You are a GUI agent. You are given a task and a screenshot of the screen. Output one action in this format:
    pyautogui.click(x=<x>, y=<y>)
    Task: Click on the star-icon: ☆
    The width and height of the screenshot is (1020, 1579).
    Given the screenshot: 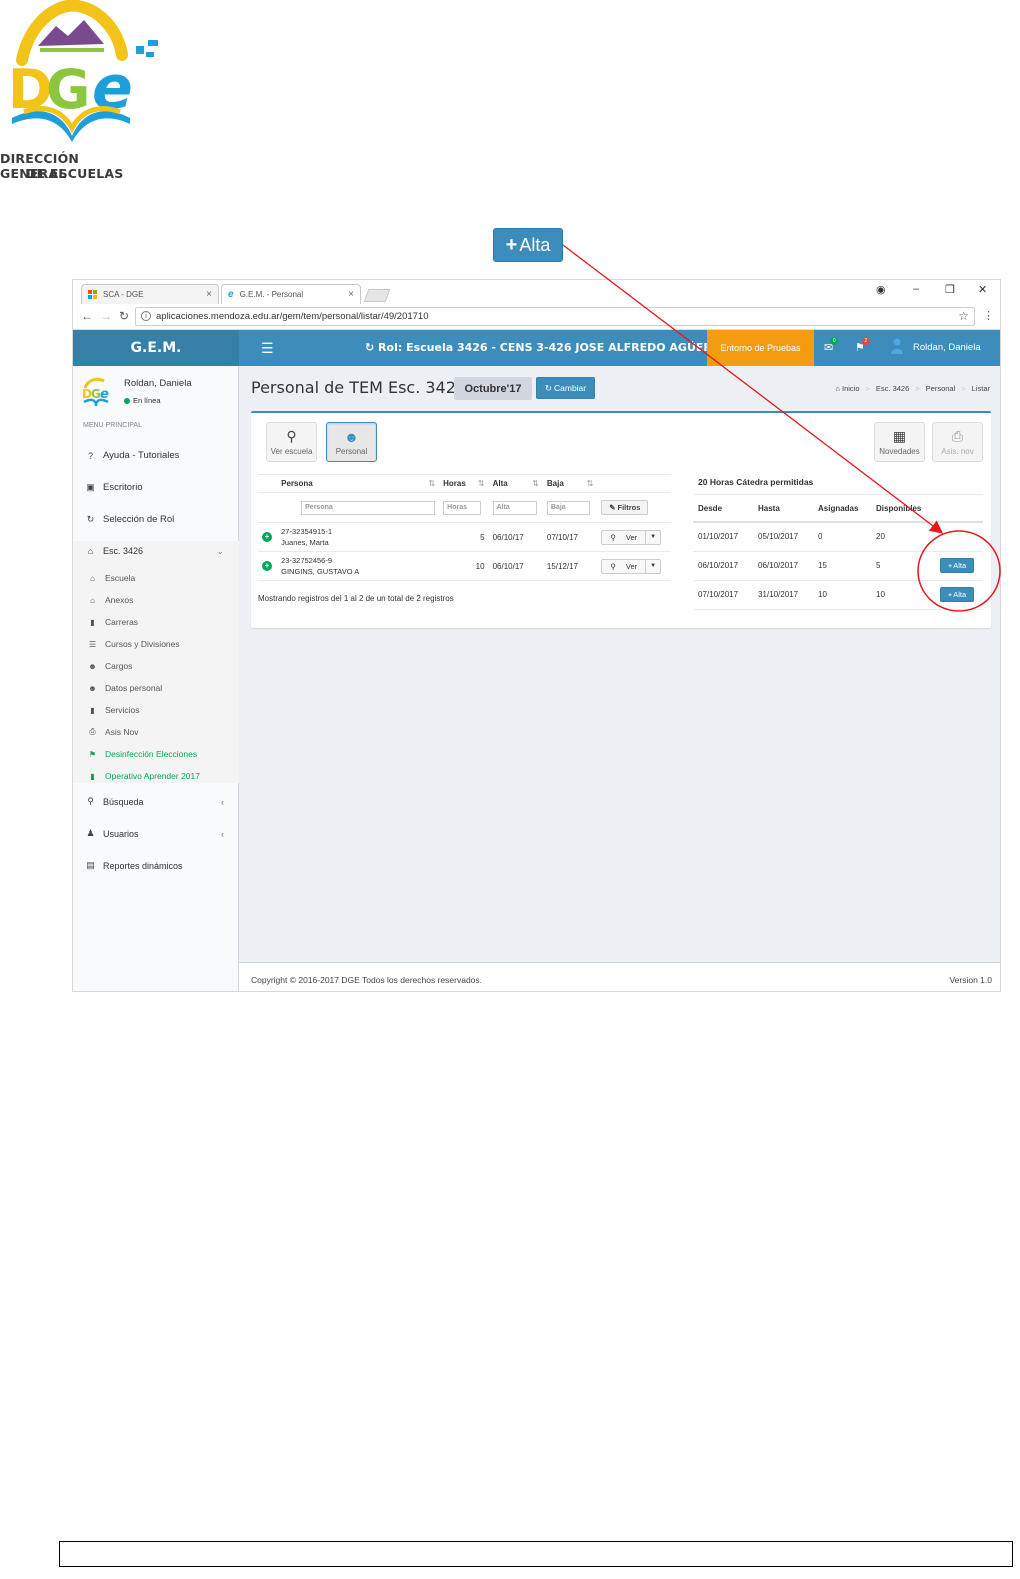 What is the action you would take?
    pyautogui.click(x=963, y=316)
    